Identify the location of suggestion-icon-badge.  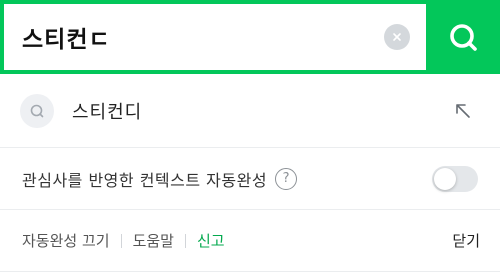
(37, 110).